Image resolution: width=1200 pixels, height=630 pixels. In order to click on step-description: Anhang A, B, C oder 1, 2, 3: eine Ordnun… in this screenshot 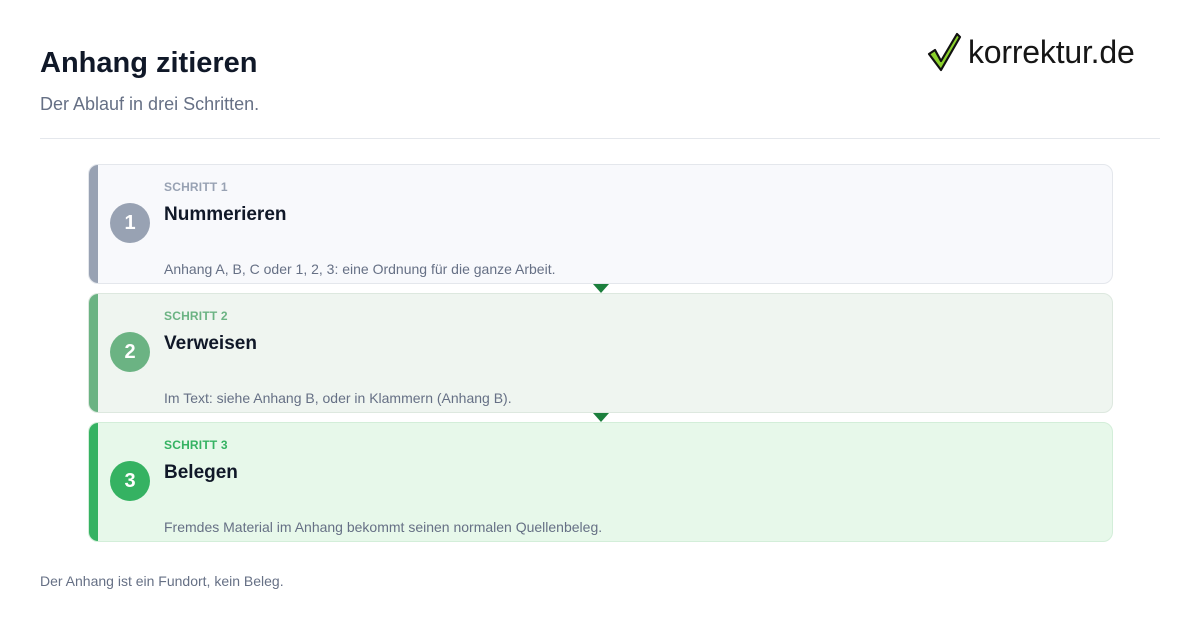, I will do `click(360, 269)`.